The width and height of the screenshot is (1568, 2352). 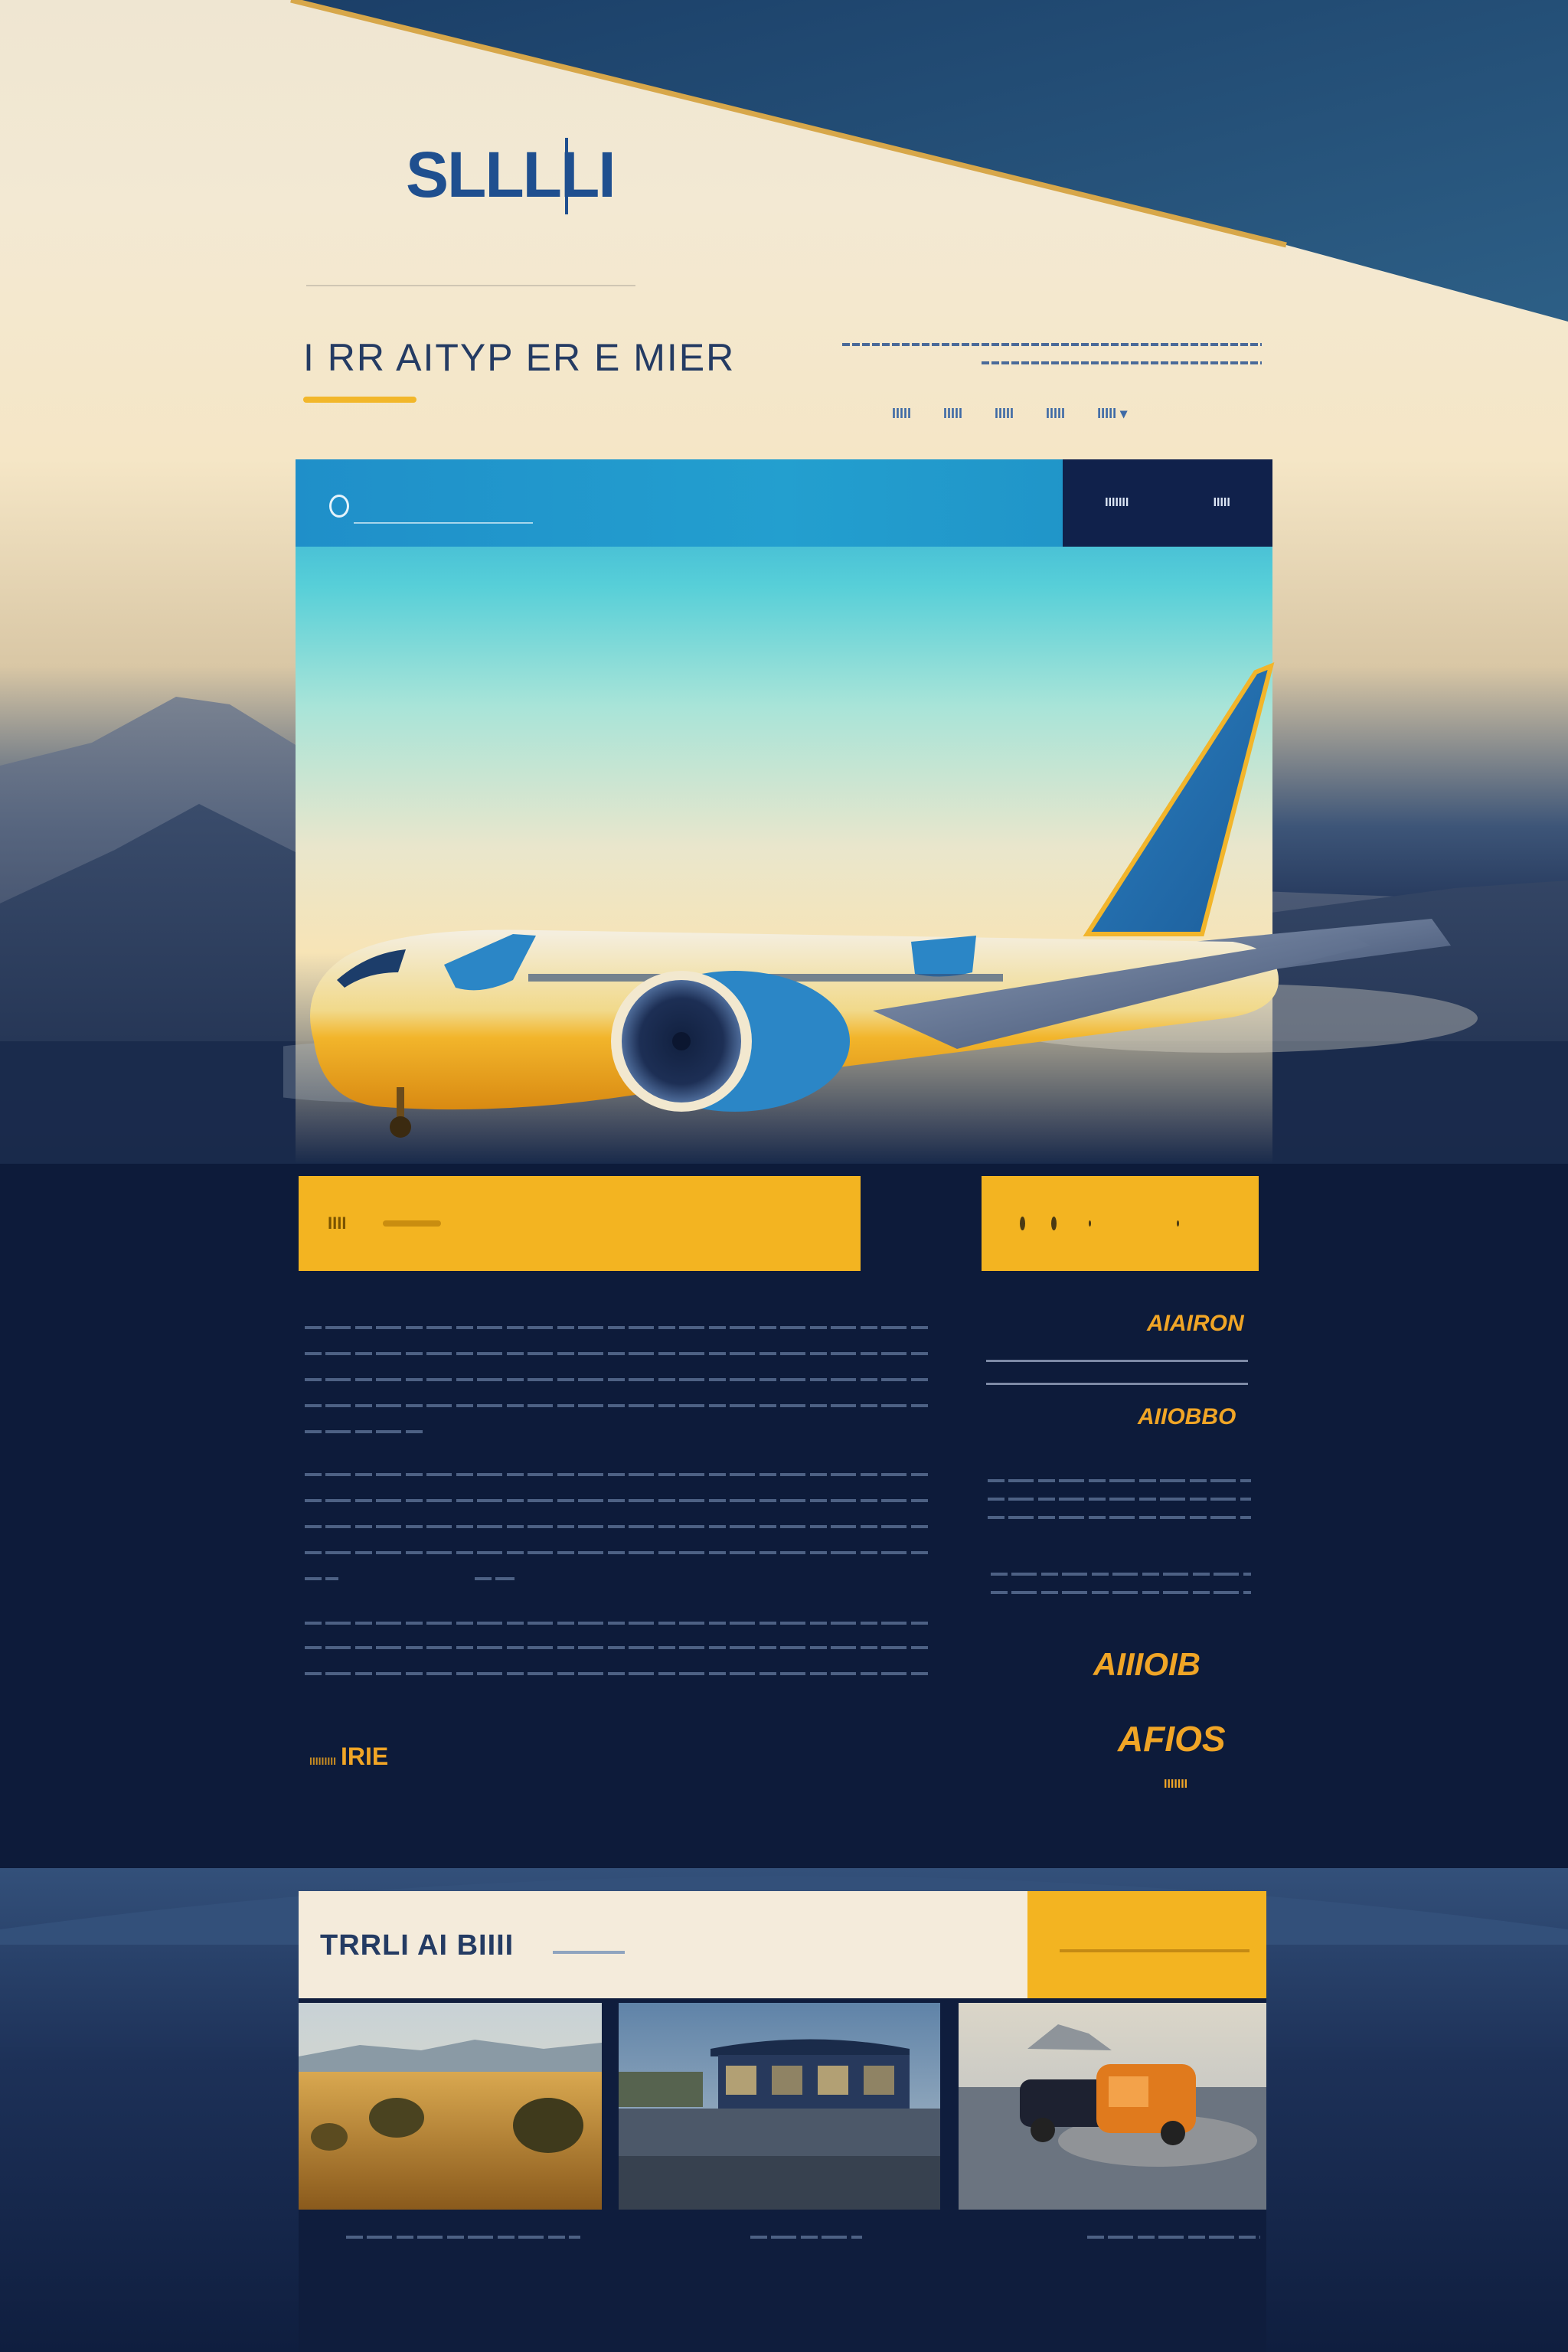 What do you see at coordinates (412, 1223) in the screenshot?
I see `booking-bar-field` at bounding box center [412, 1223].